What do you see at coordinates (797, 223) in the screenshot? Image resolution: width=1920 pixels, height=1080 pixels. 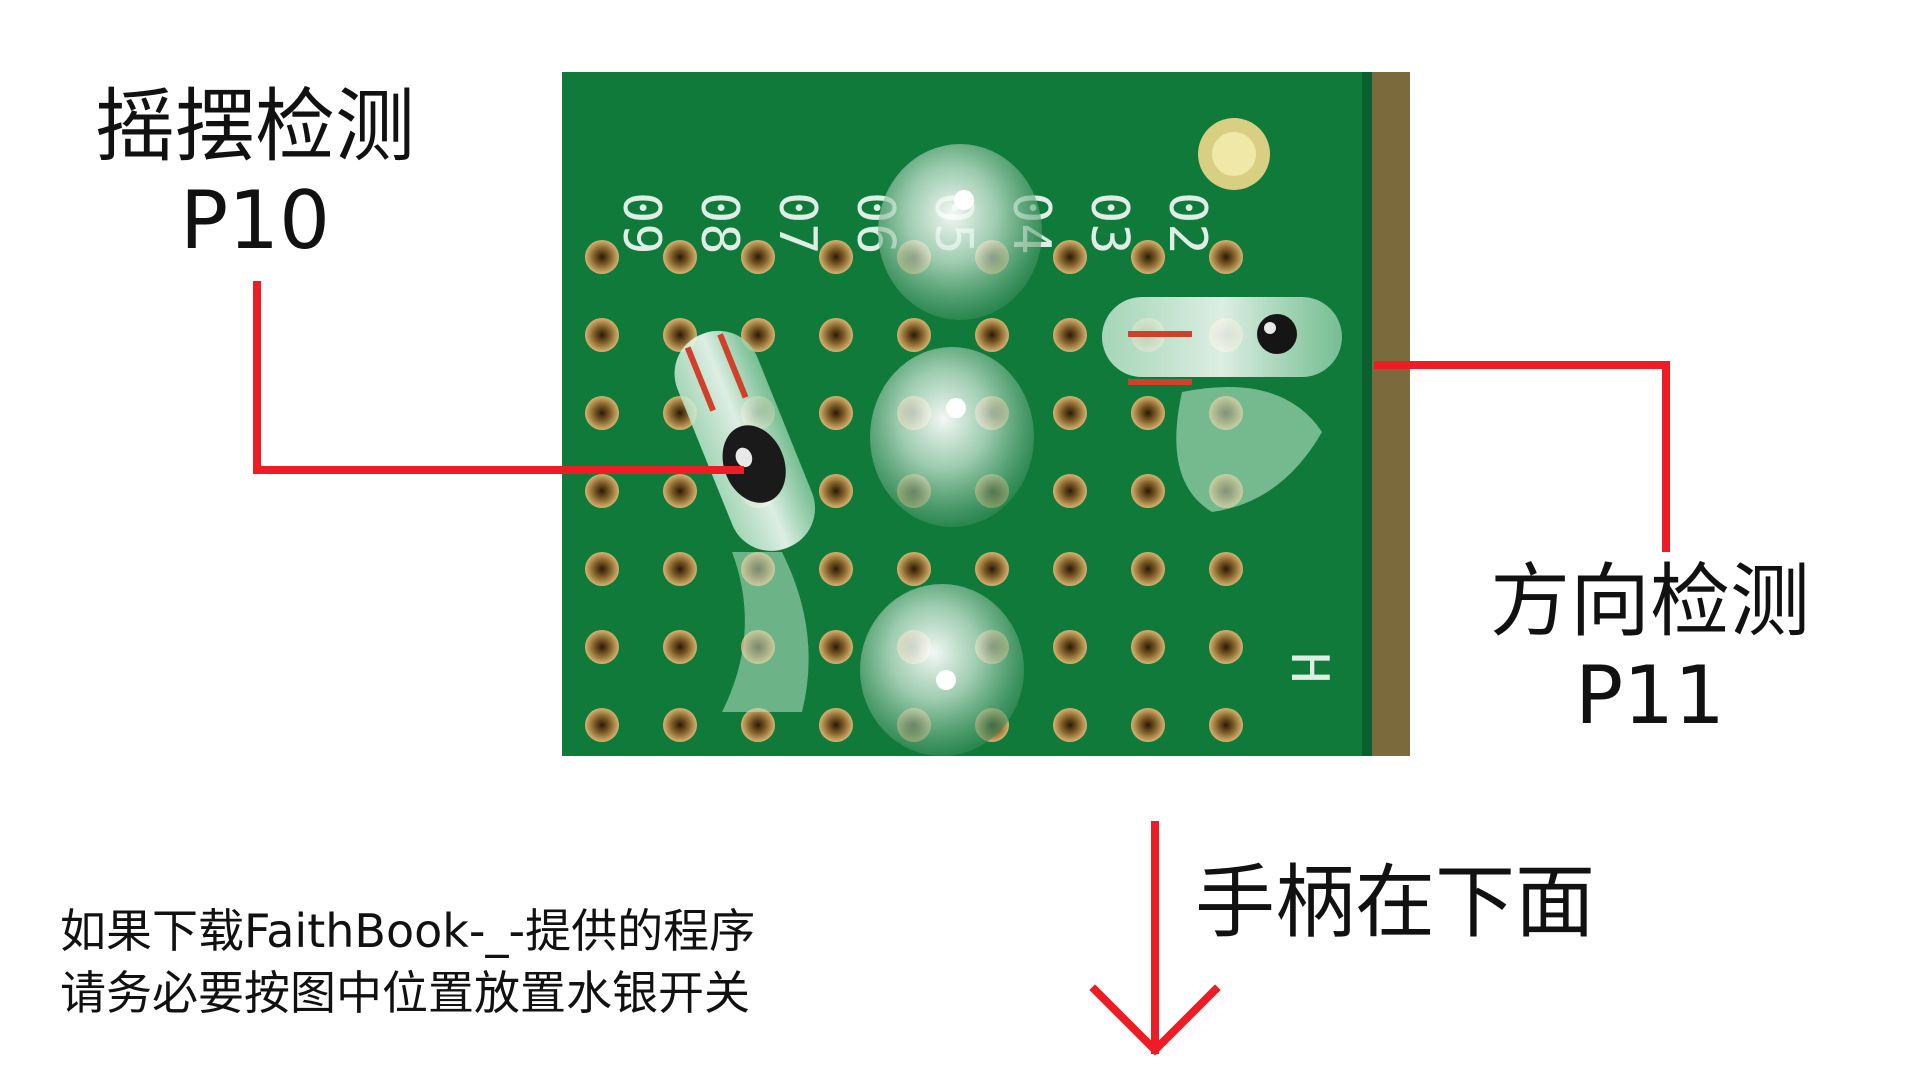 I see `silk-label: 07` at bounding box center [797, 223].